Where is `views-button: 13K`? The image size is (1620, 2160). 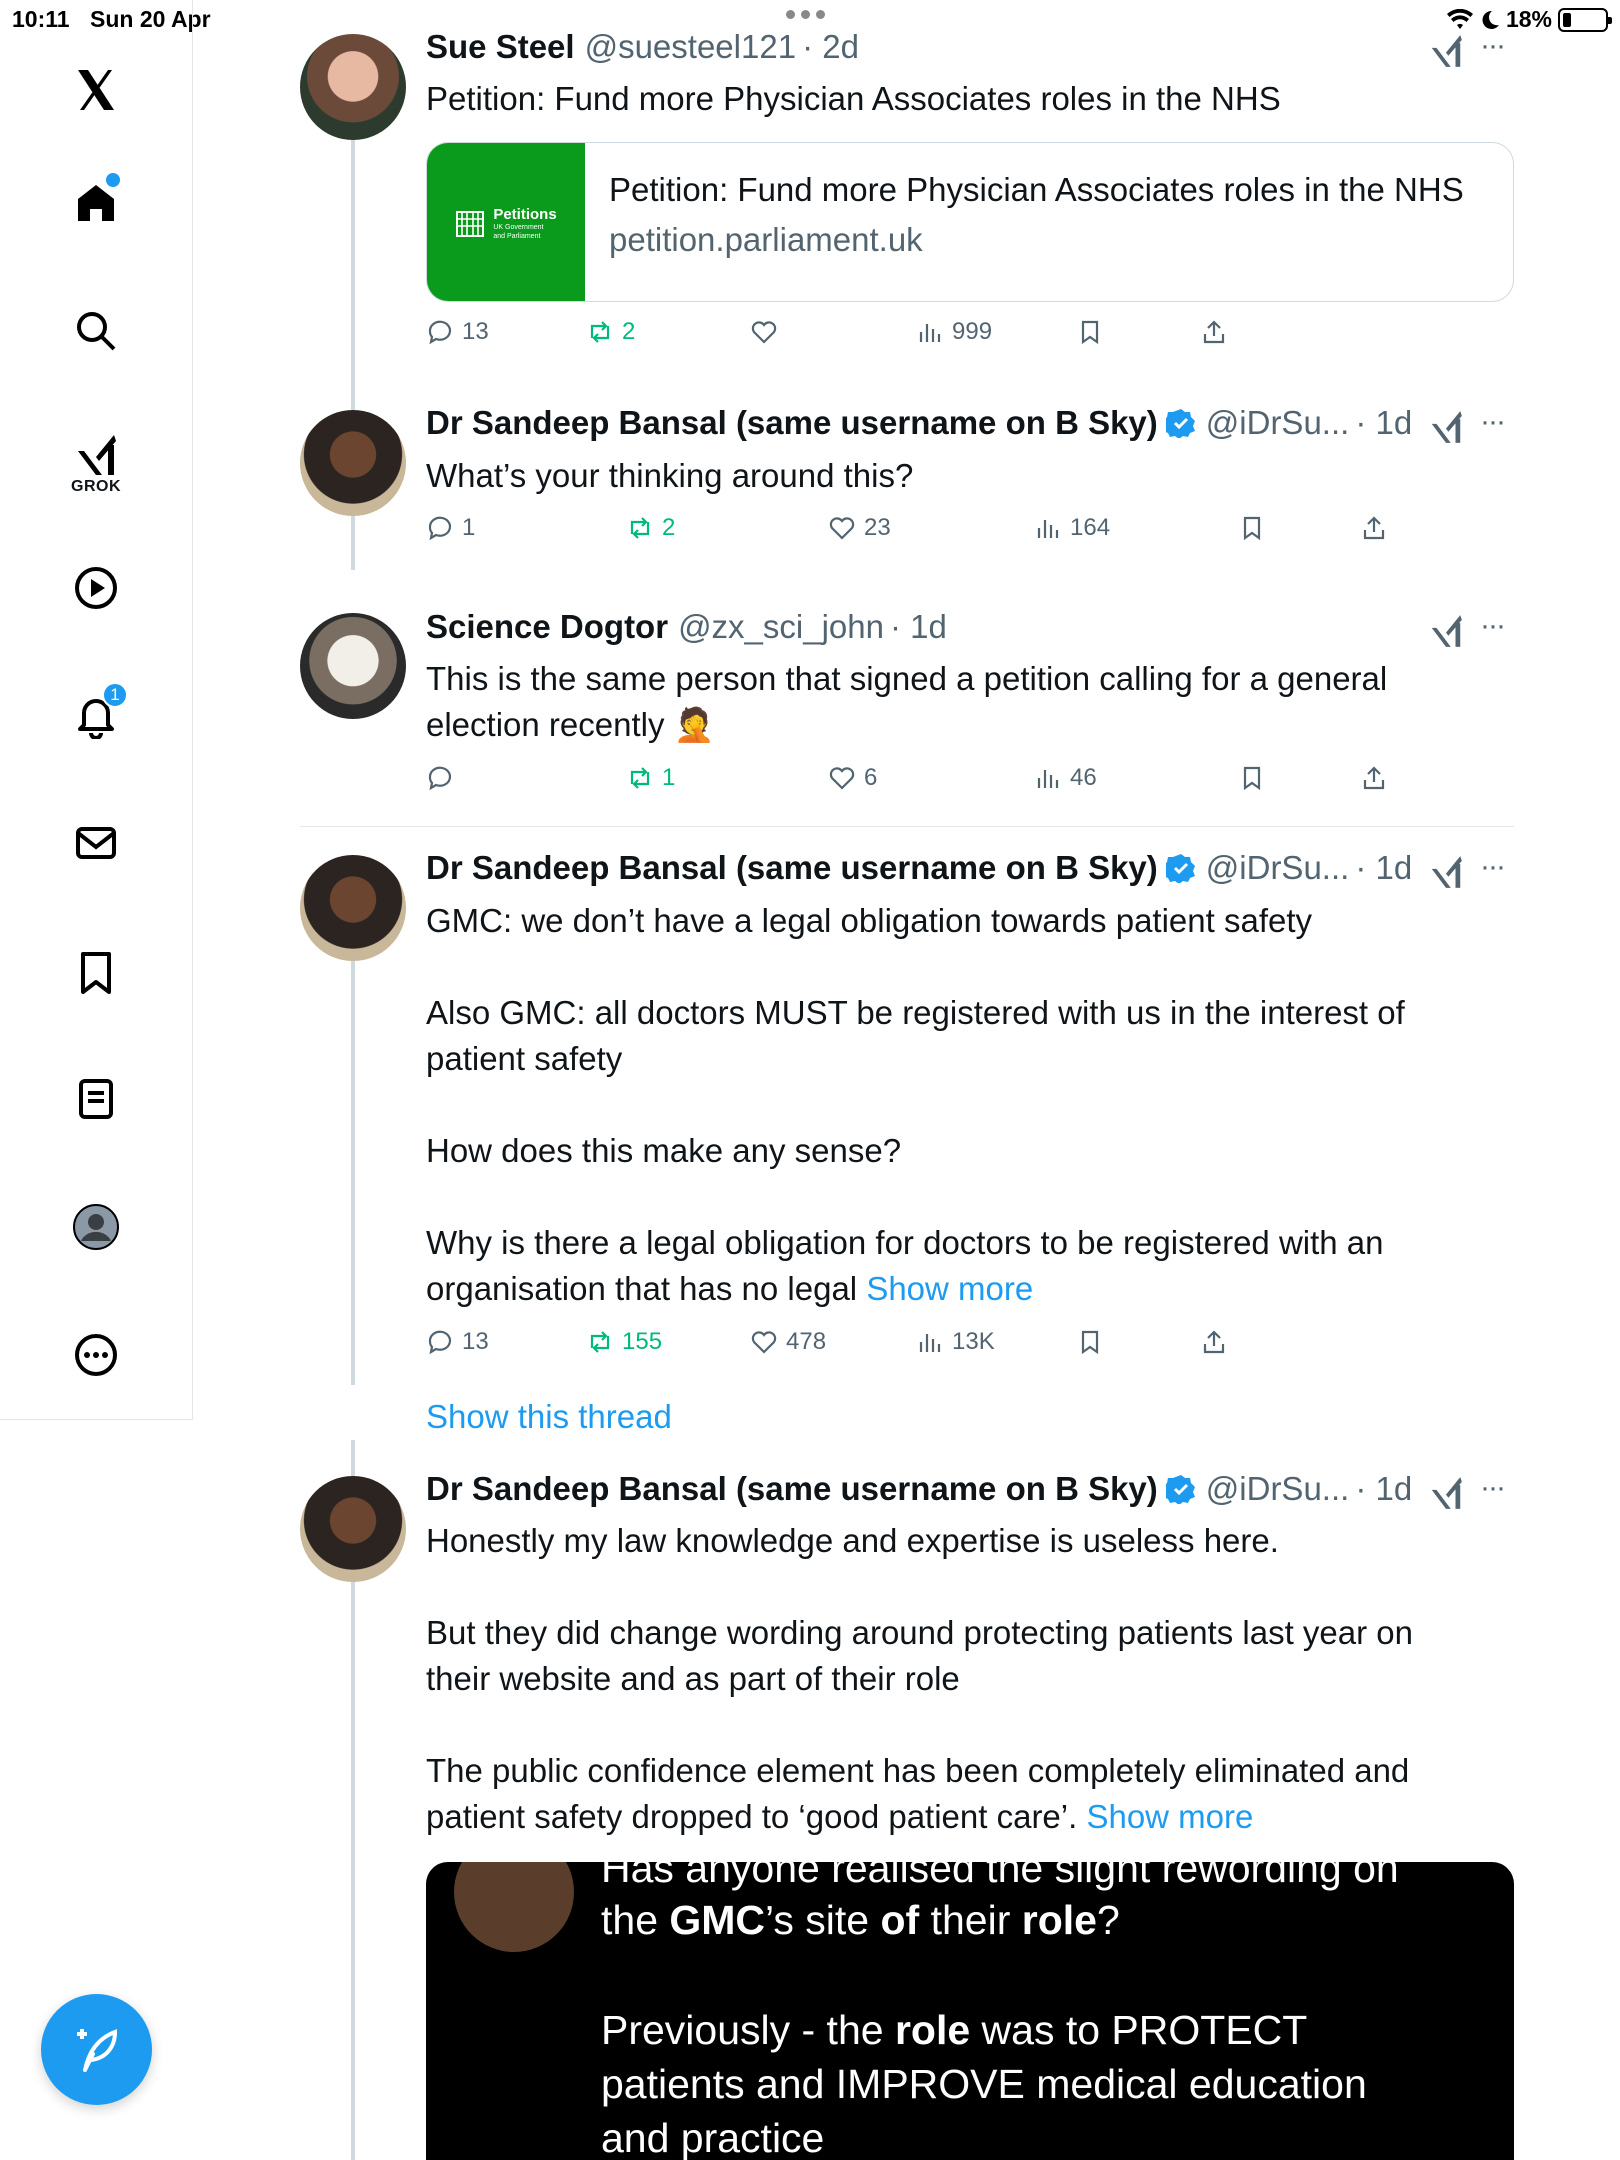
views-button: 13K is located at coordinates (955, 1342).